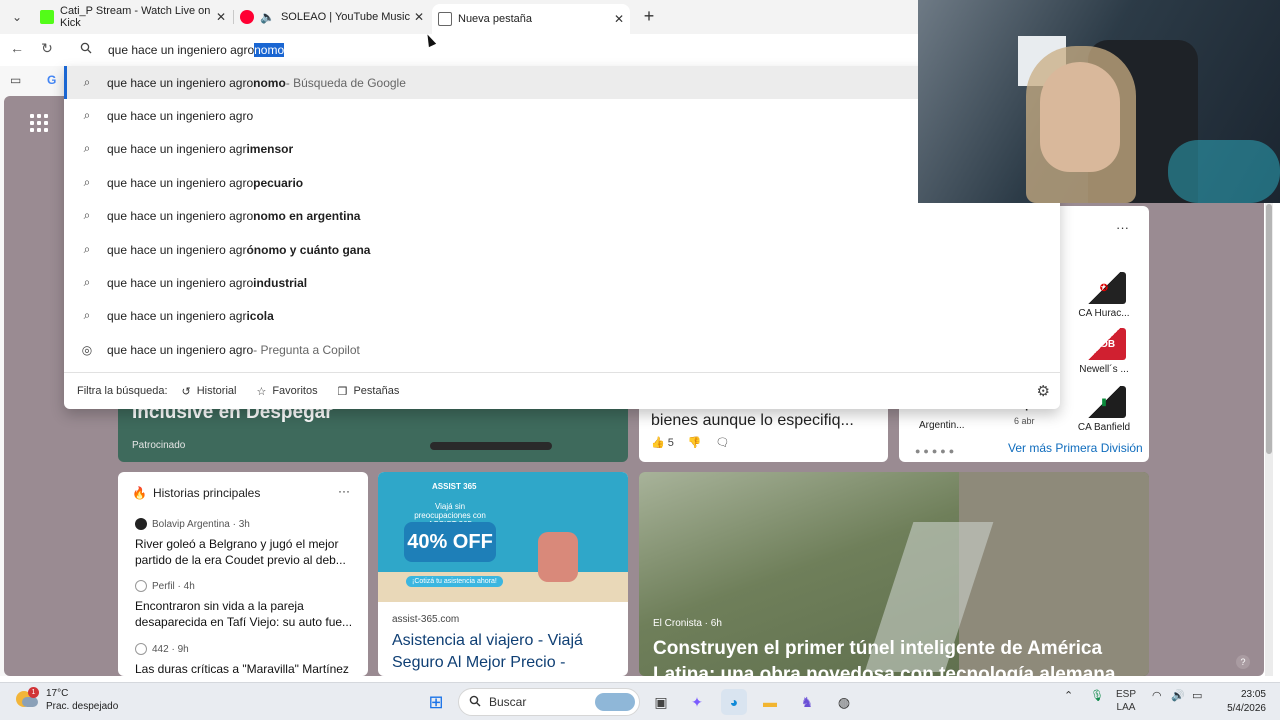 This screenshot has height=720, width=1280. What do you see at coordinates (17, 48) in the screenshot?
I see `back-arrow-icon: ←` at bounding box center [17, 48].